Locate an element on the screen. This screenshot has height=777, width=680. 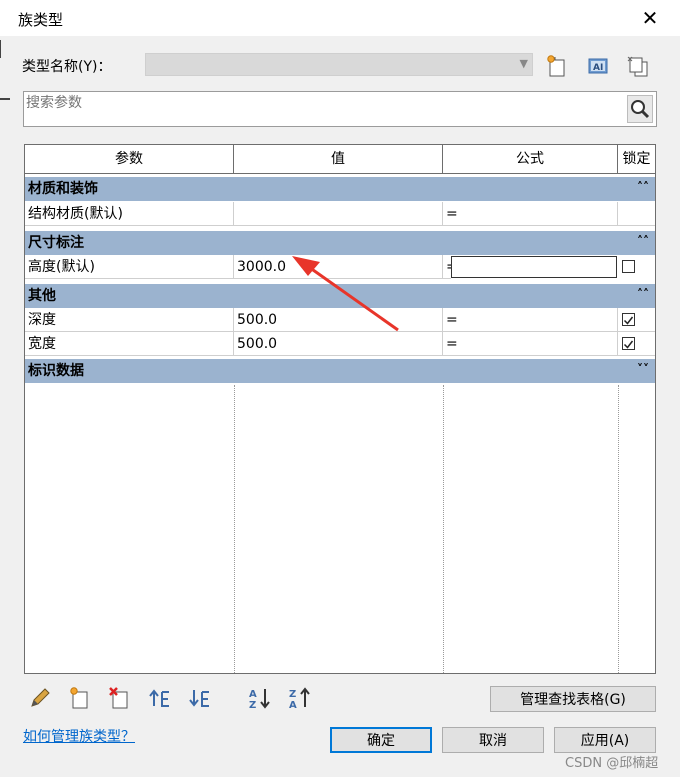
window-title: 族类型 is located at coordinates (41, 20).